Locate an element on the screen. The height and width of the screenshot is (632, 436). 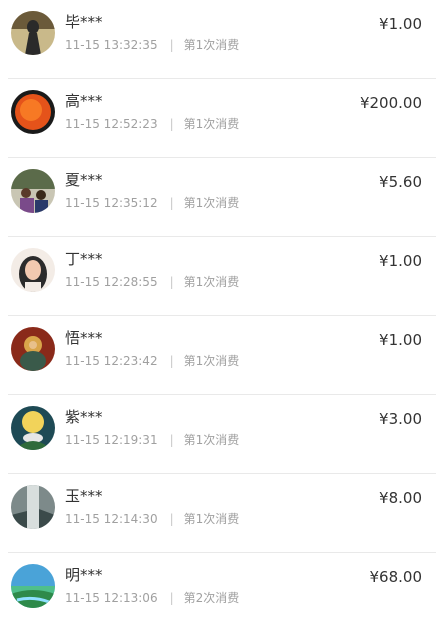
customer-name: 夏*** is located at coordinates (84, 180).